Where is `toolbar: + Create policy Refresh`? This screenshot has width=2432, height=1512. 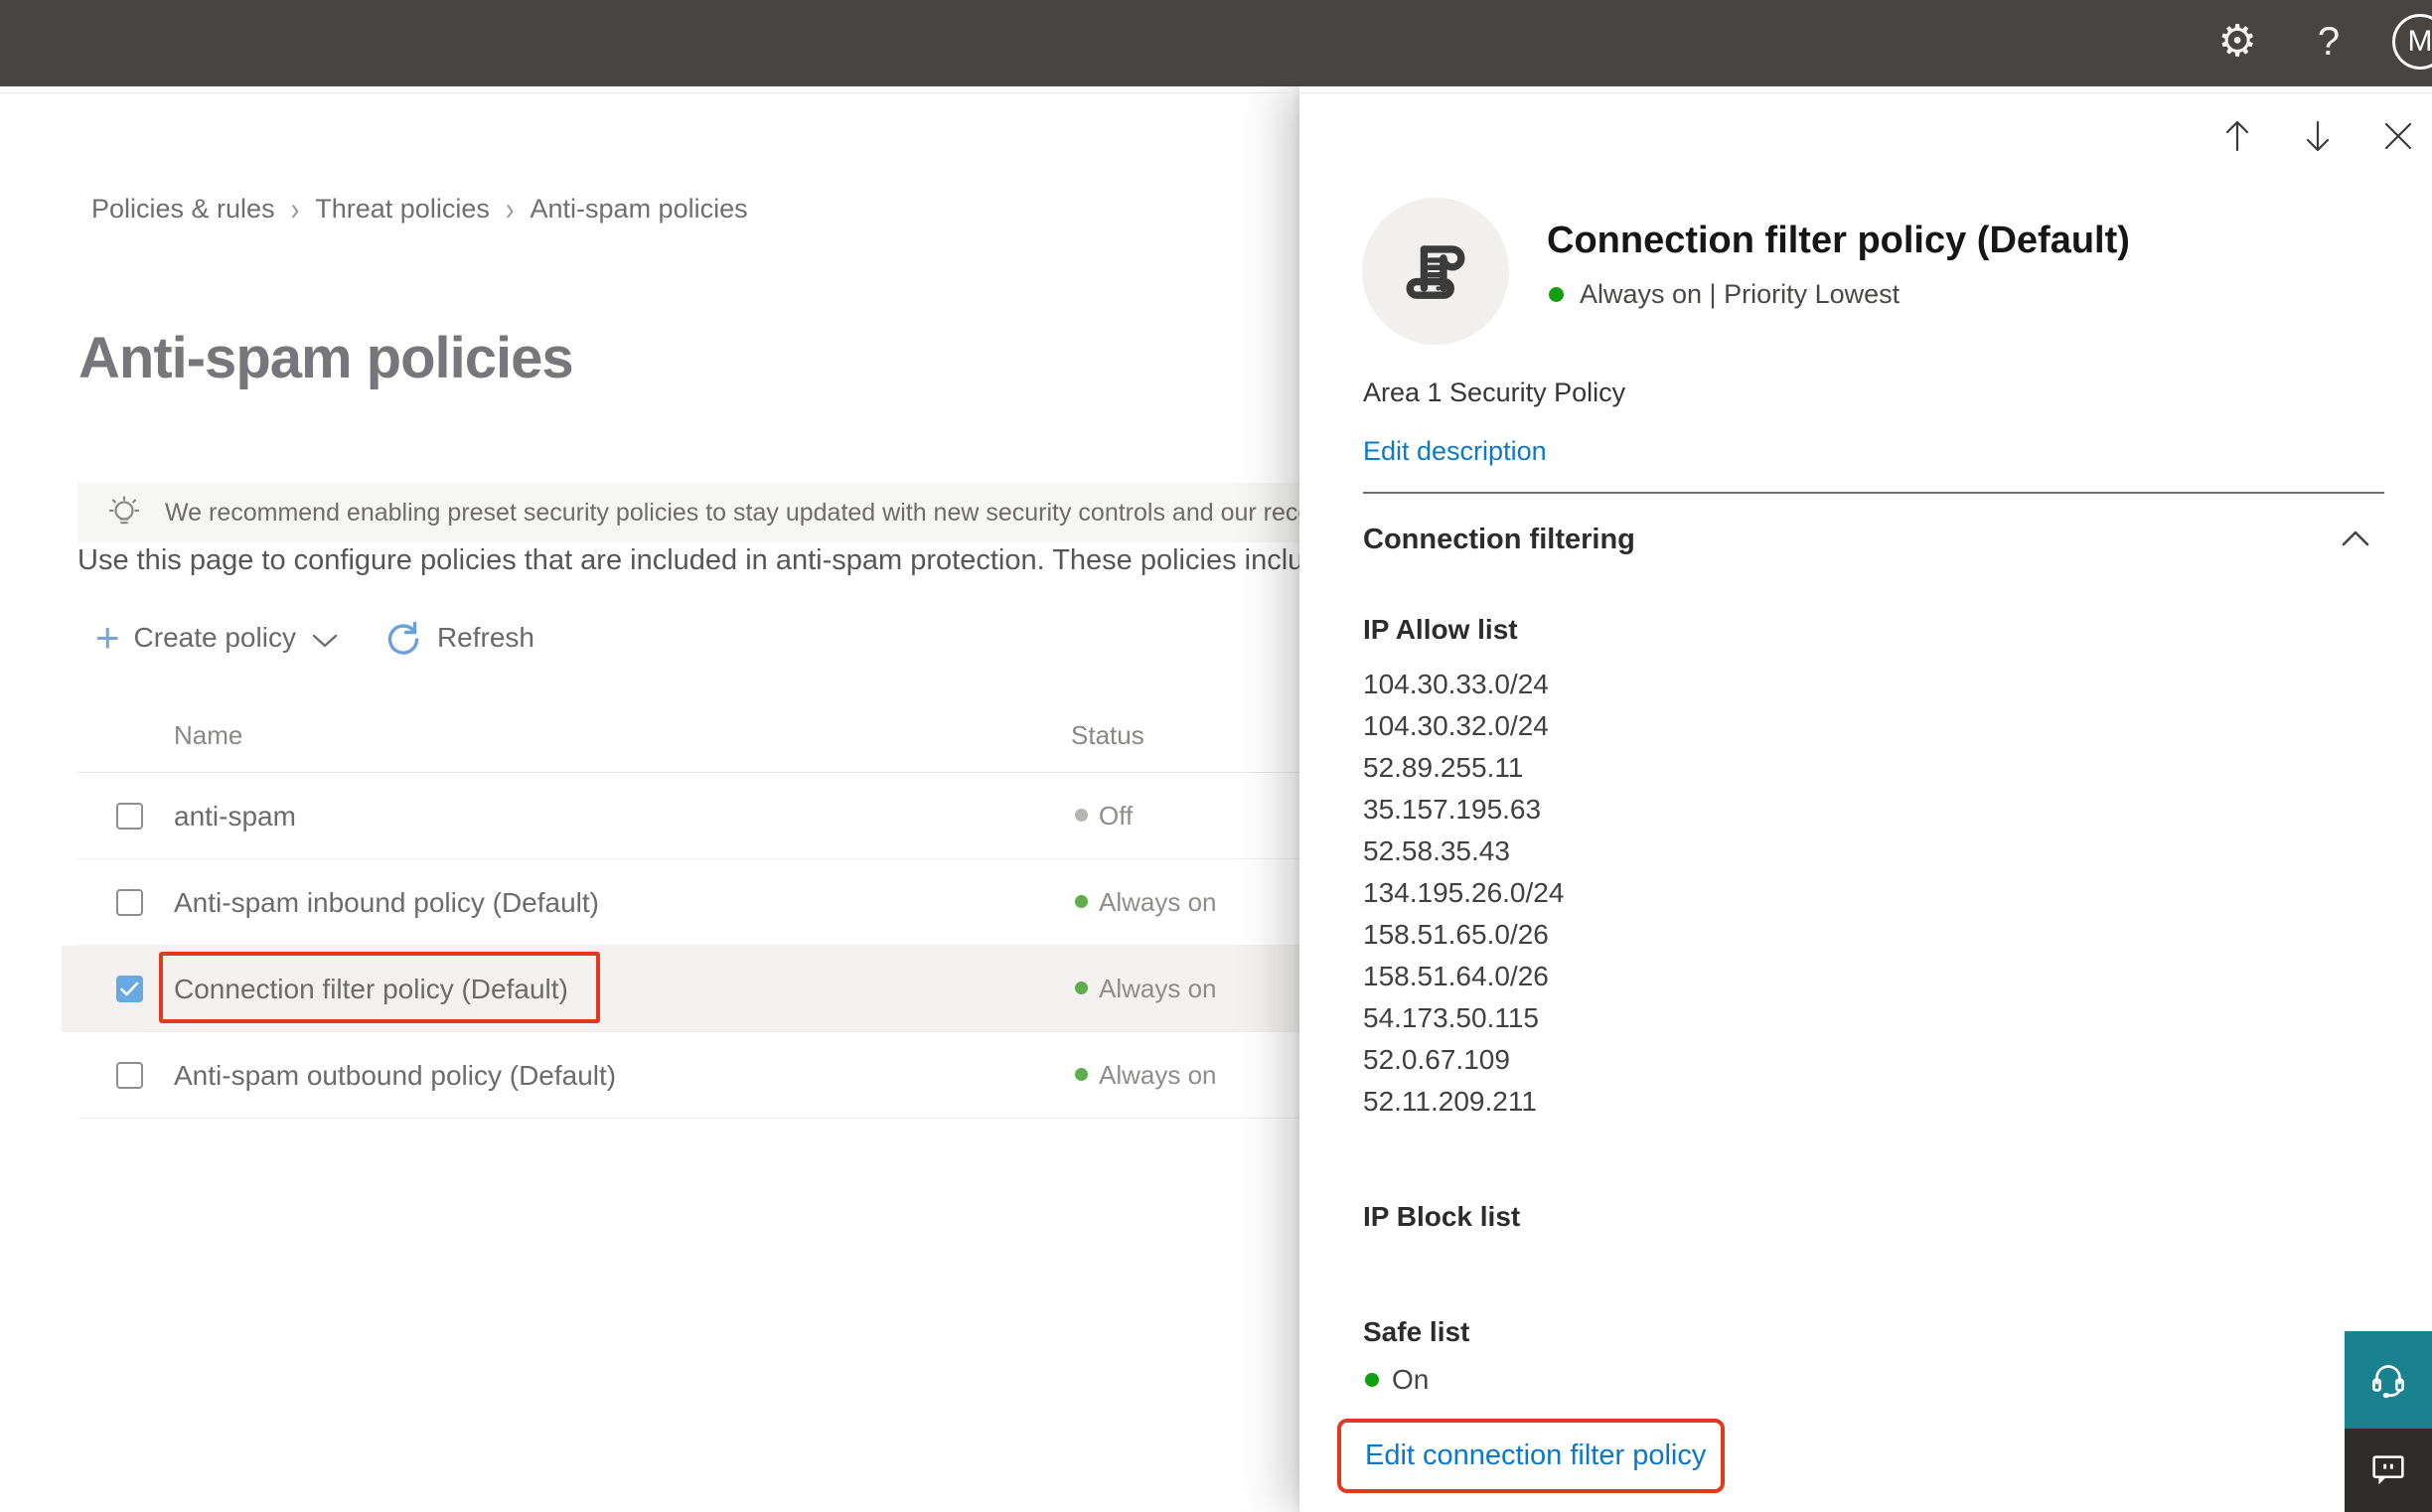
toolbar: + Create policy Refresh is located at coordinates (314, 638).